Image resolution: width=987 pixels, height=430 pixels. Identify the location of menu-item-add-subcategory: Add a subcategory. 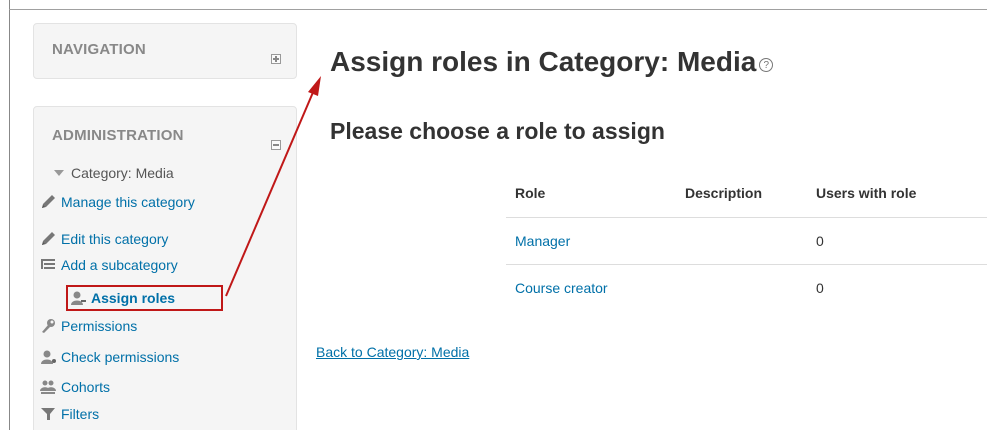
(109, 265).